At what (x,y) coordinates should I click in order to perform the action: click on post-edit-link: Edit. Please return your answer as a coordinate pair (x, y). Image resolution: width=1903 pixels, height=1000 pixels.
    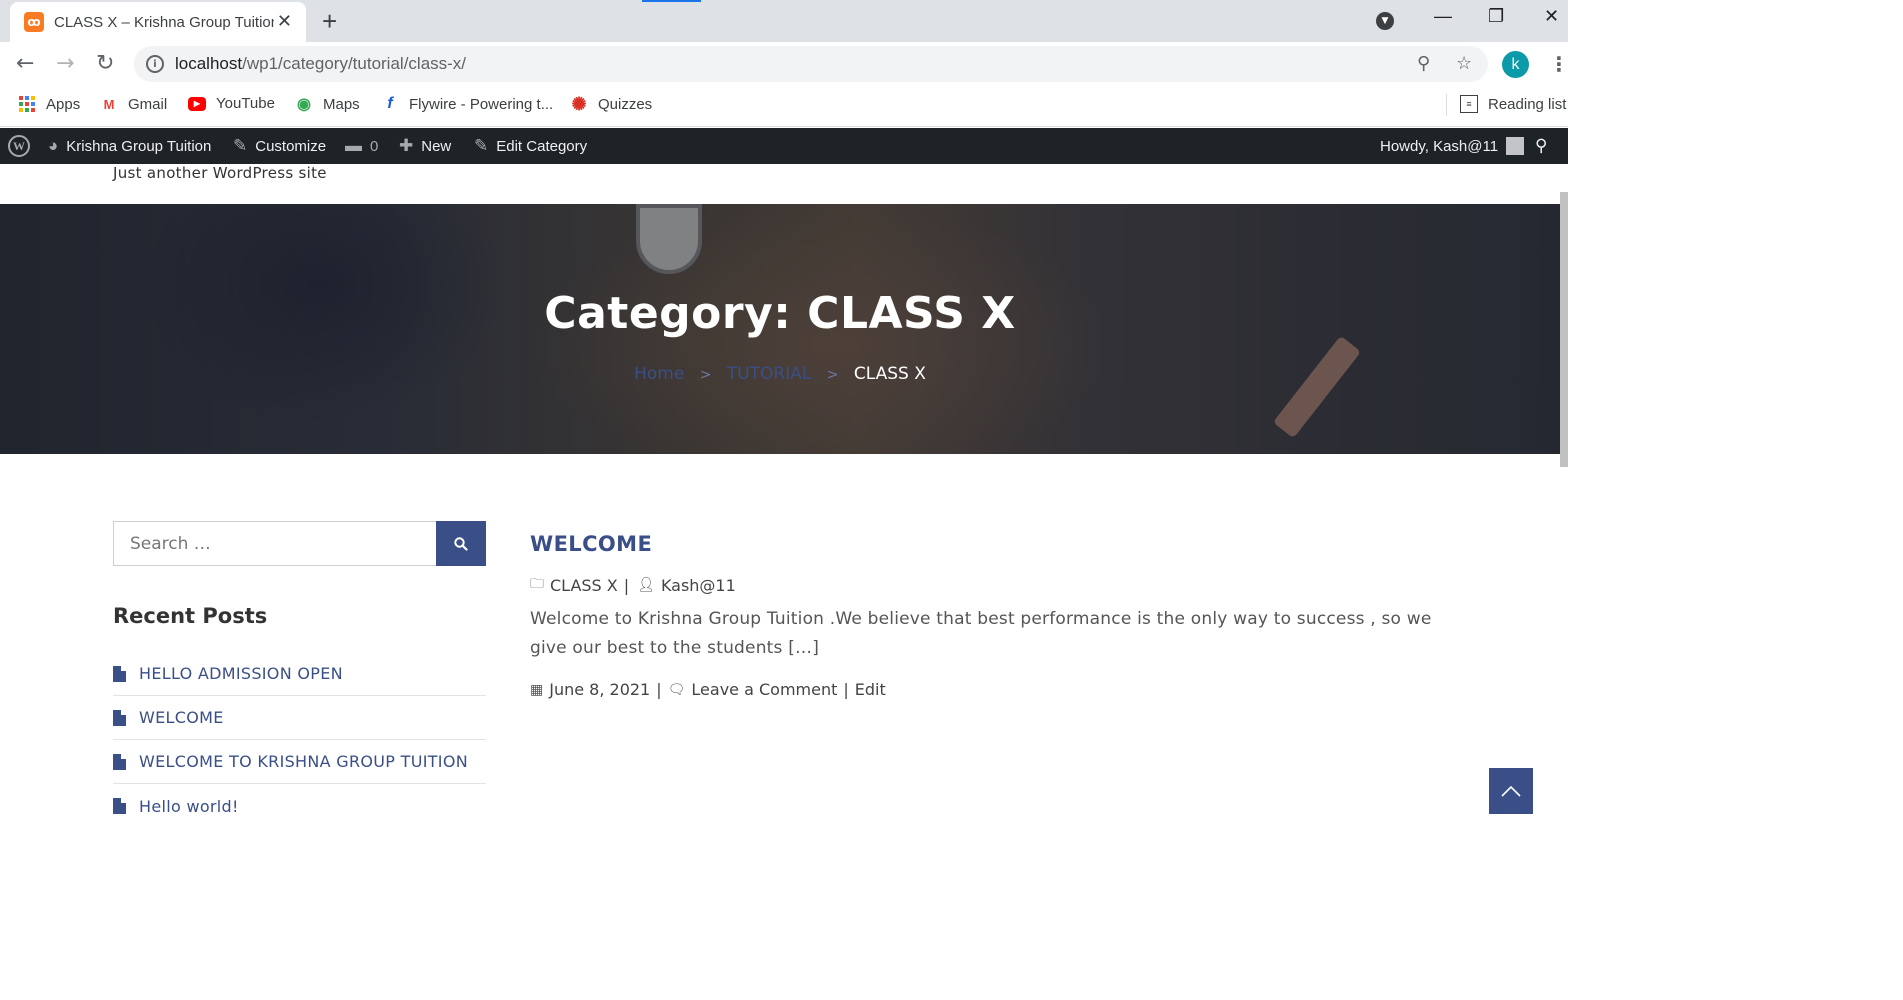
    Looking at the image, I should click on (870, 689).